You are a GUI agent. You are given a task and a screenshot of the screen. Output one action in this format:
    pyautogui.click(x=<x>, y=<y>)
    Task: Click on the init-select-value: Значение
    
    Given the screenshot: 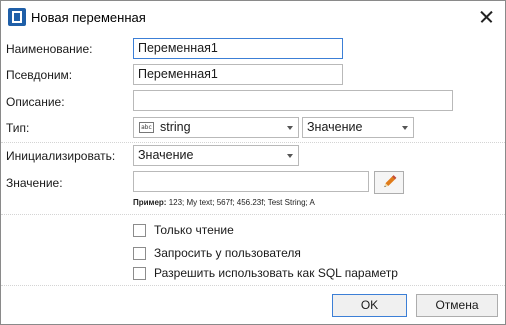 What is the action you would take?
    pyautogui.click(x=166, y=155)
    